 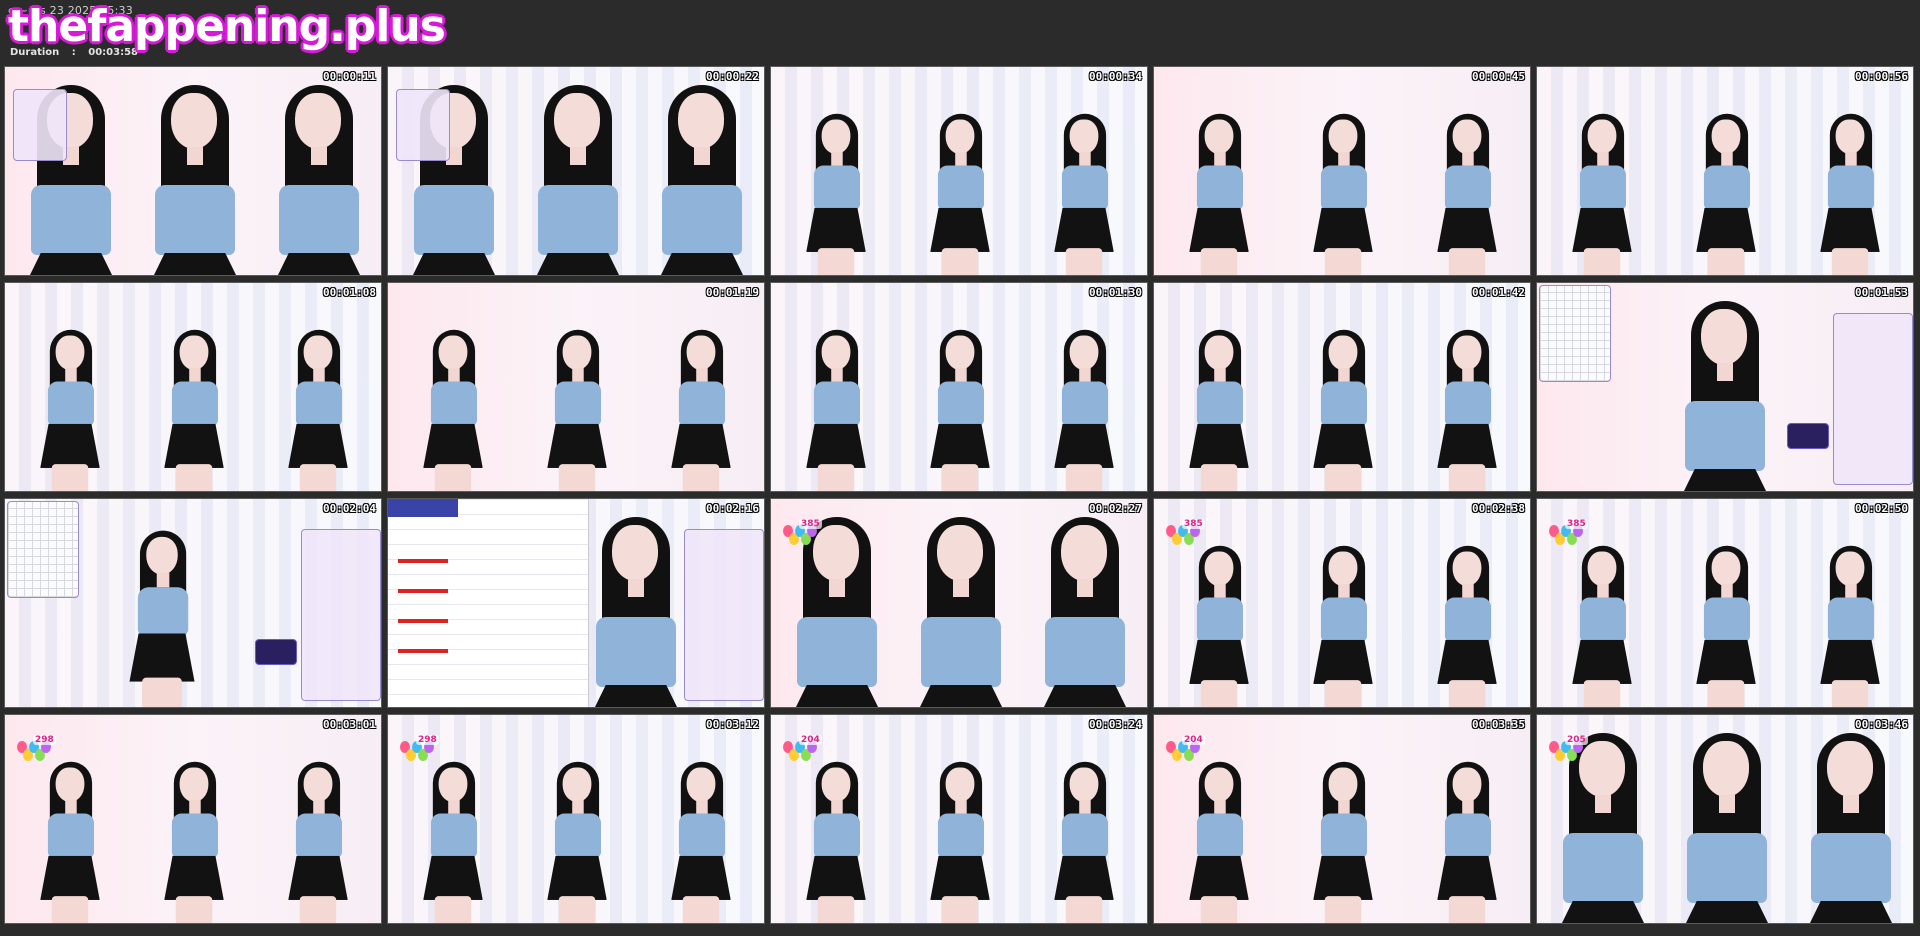 I want to click on video-thumbnail: 204 00:03:35, so click(x=1342, y=819).